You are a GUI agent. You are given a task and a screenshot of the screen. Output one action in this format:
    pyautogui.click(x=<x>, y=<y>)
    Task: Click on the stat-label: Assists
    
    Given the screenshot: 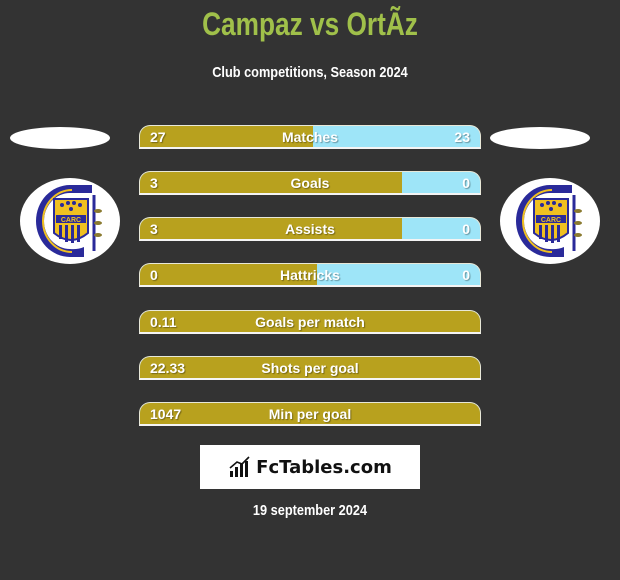 What is the action you would take?
    pyautogui.click(x=310, y=229)
    